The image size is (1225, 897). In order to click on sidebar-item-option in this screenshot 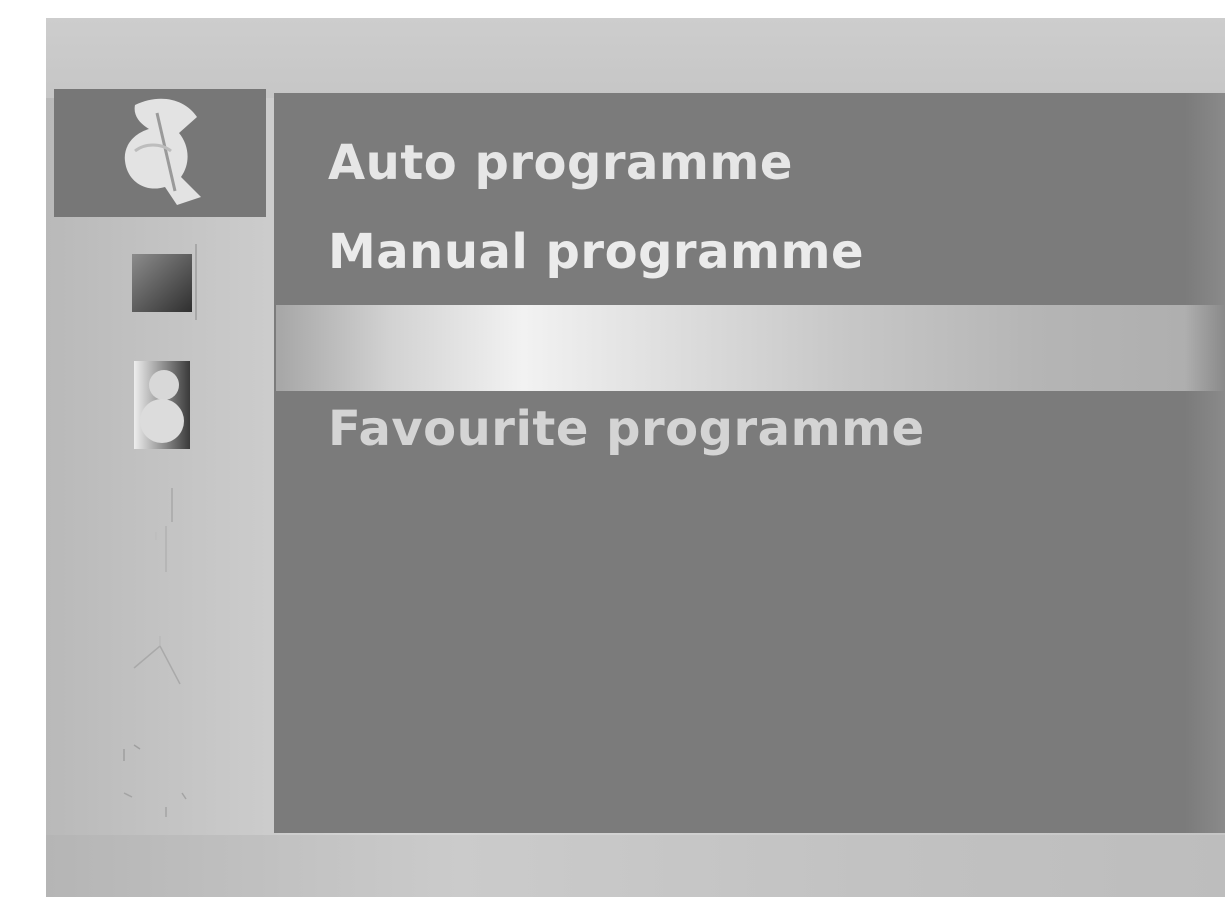, I will do `click(160, 664)`.